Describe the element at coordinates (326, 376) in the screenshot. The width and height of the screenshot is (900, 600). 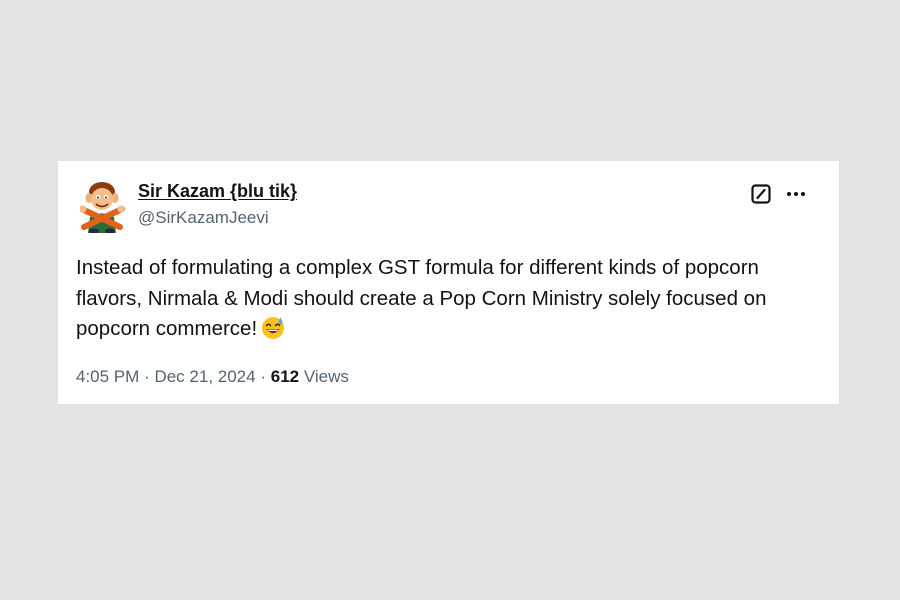
I see `views-label: Views` at that location.